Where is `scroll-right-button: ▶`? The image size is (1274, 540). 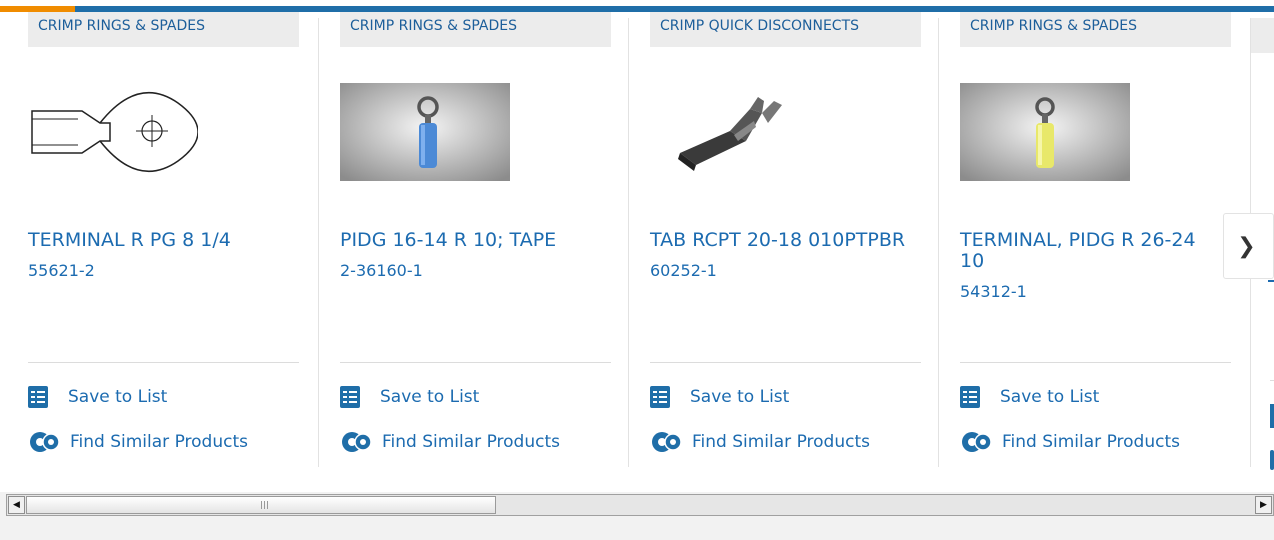
scroll-right-button: ▶ is located at coordinates (1263, 505).